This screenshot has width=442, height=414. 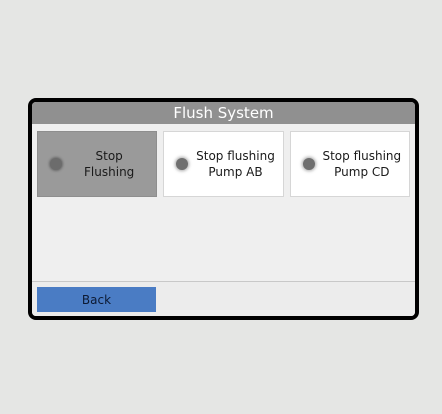 I want to click on back-label: Back, so click(x=96, y=299).